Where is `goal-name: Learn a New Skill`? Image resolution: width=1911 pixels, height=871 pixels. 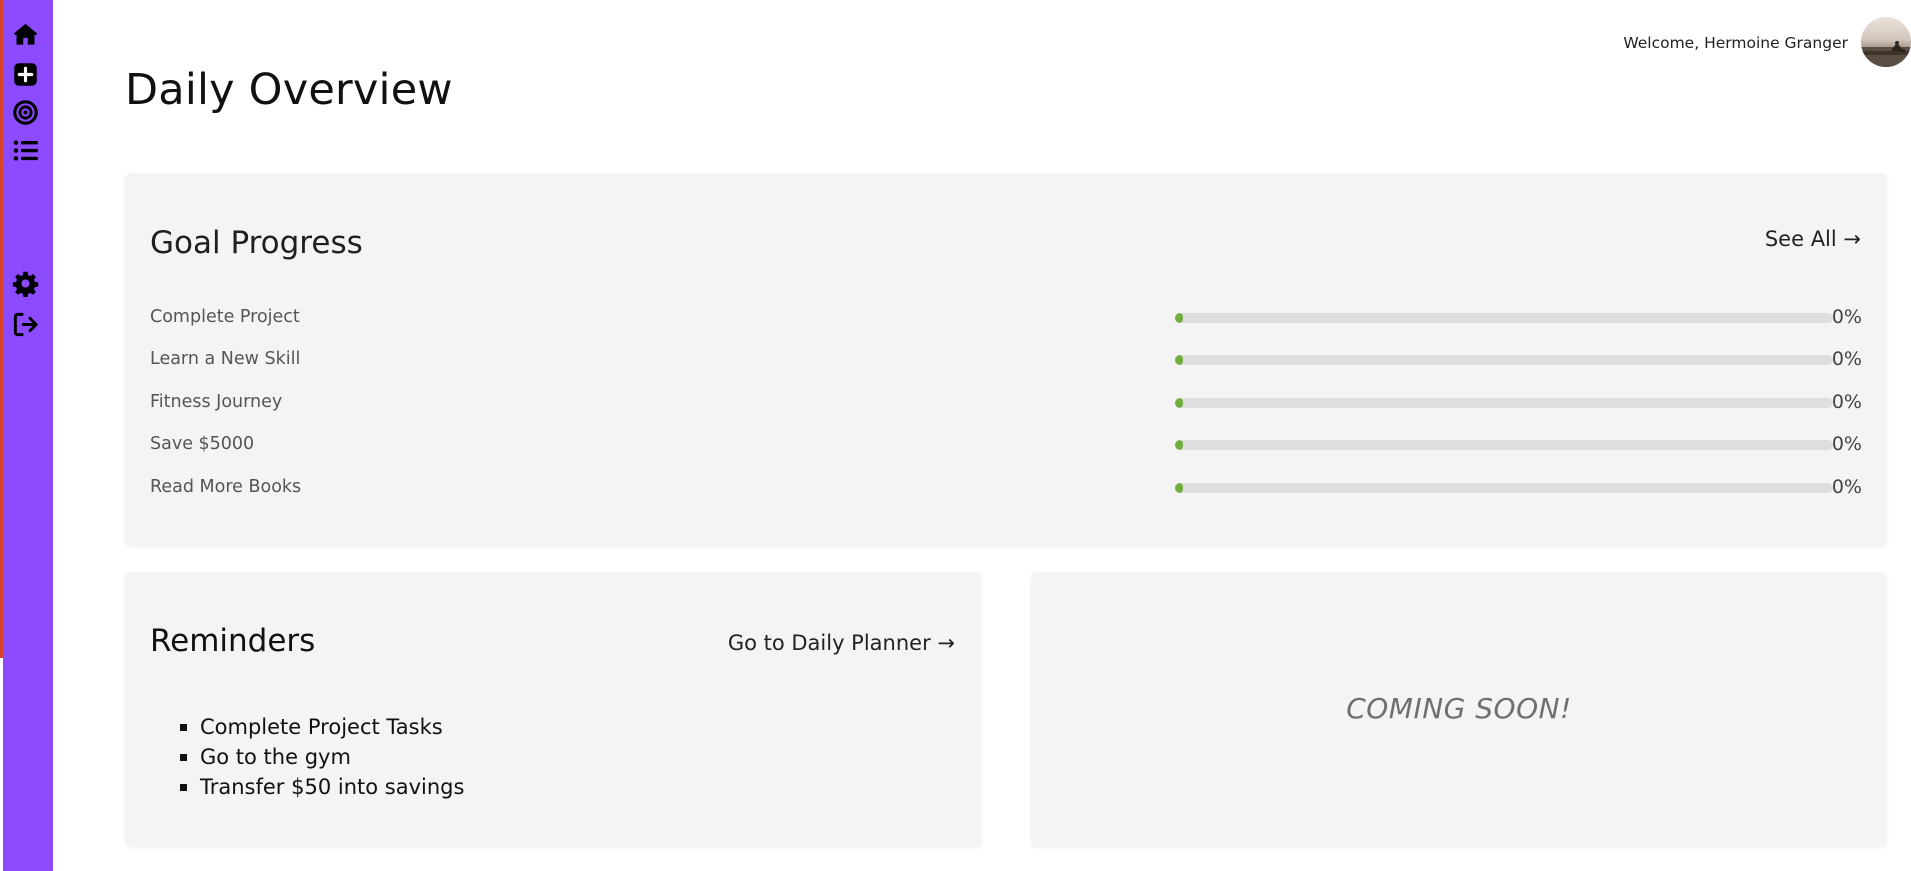
goal-name: Learn a New Skill is located at coordinates (225, 359).